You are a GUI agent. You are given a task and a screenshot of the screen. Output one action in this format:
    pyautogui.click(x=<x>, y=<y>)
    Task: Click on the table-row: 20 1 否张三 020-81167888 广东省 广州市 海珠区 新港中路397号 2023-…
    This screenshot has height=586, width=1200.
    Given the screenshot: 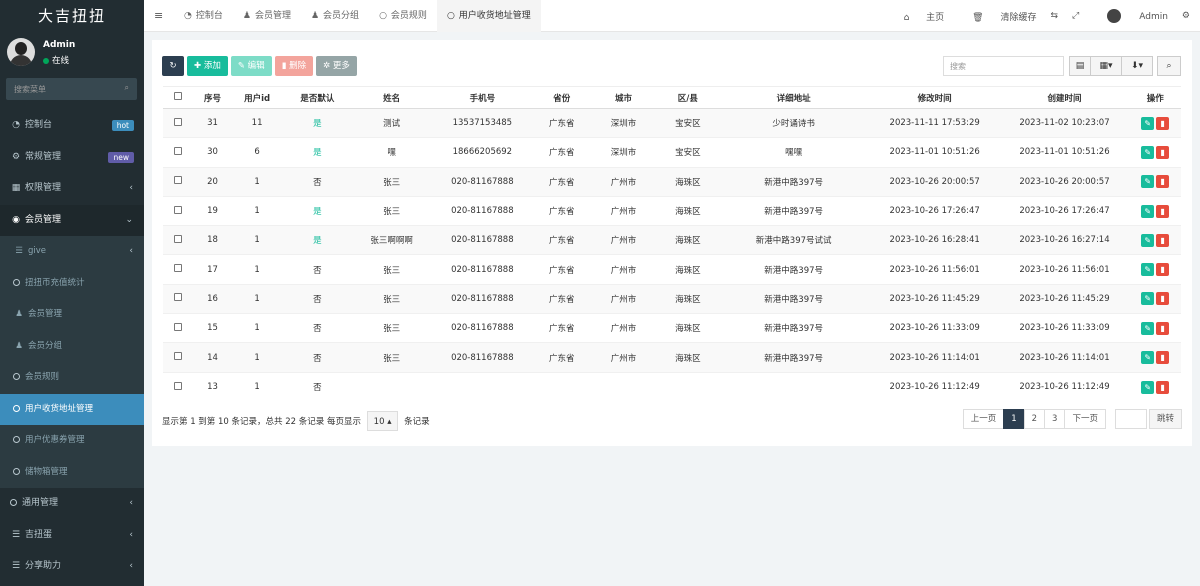 What is the action you would take?
    pyautogui.click(x=672, y=181)
    